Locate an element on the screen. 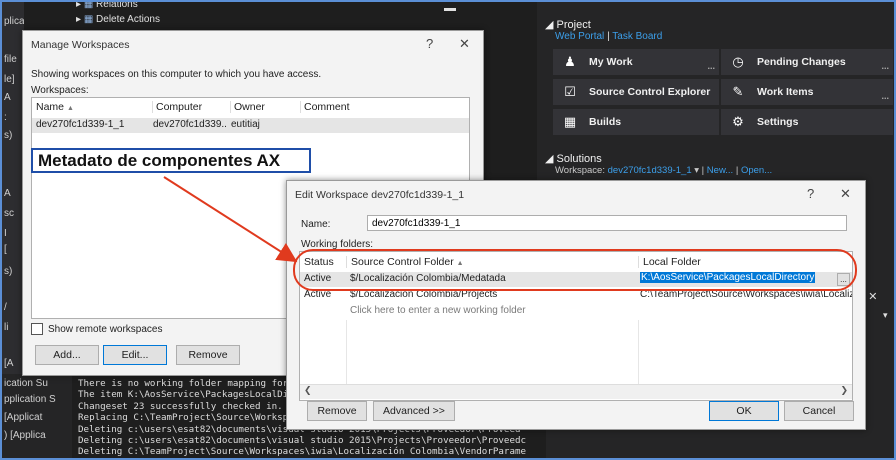 Image resolution: width=896 pixels, height=460 pixels. highlight-ring is located at coordinates (575, 270).